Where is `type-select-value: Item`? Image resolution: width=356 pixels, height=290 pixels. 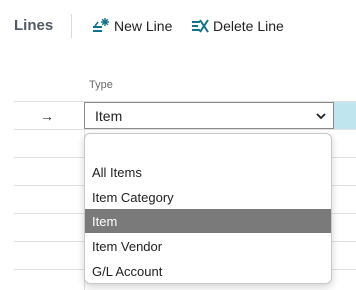 type-select-value: Item is located at coordinates (109, 115).